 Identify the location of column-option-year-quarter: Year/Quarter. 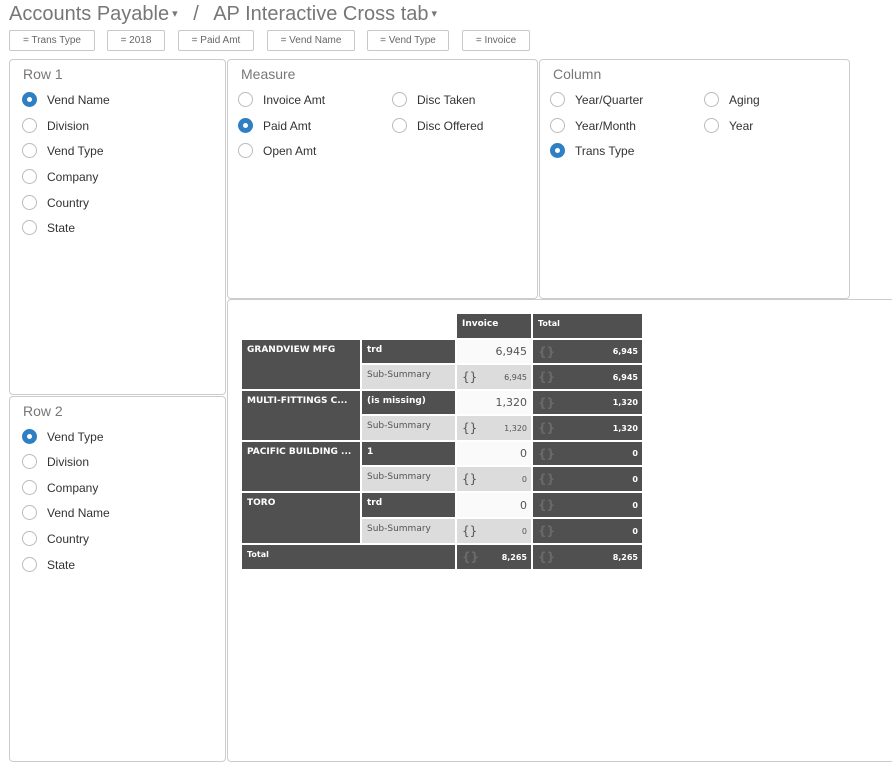
(596, 99).